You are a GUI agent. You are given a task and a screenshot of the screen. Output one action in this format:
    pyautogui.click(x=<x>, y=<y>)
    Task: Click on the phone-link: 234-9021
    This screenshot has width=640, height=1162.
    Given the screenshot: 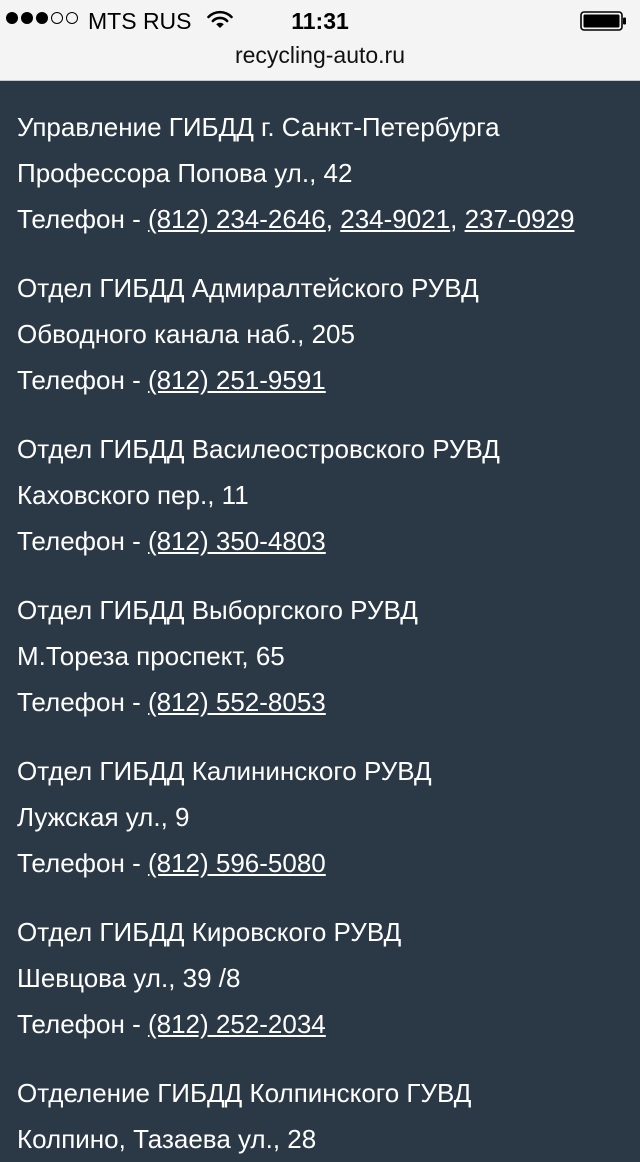 What is the action you would take?
    pyautogui.click(x=395, y=219)
    